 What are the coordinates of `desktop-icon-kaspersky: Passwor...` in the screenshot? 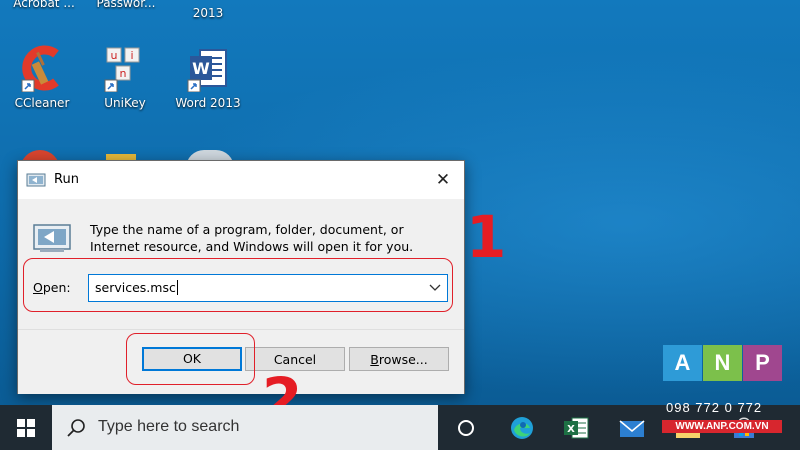 It's located at (126, 5).